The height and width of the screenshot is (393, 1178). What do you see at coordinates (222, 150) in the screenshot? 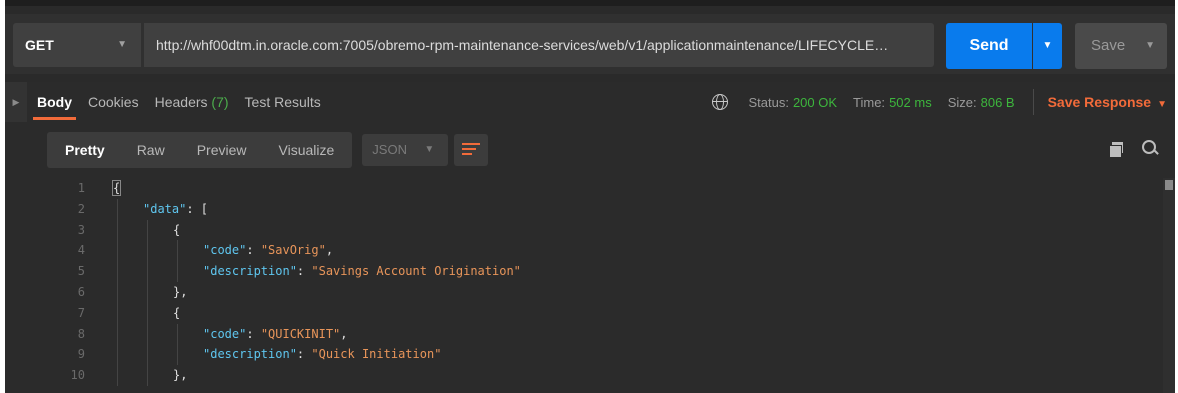
I see `format-tab-preview: Preview` at bounding box center [222, 150].